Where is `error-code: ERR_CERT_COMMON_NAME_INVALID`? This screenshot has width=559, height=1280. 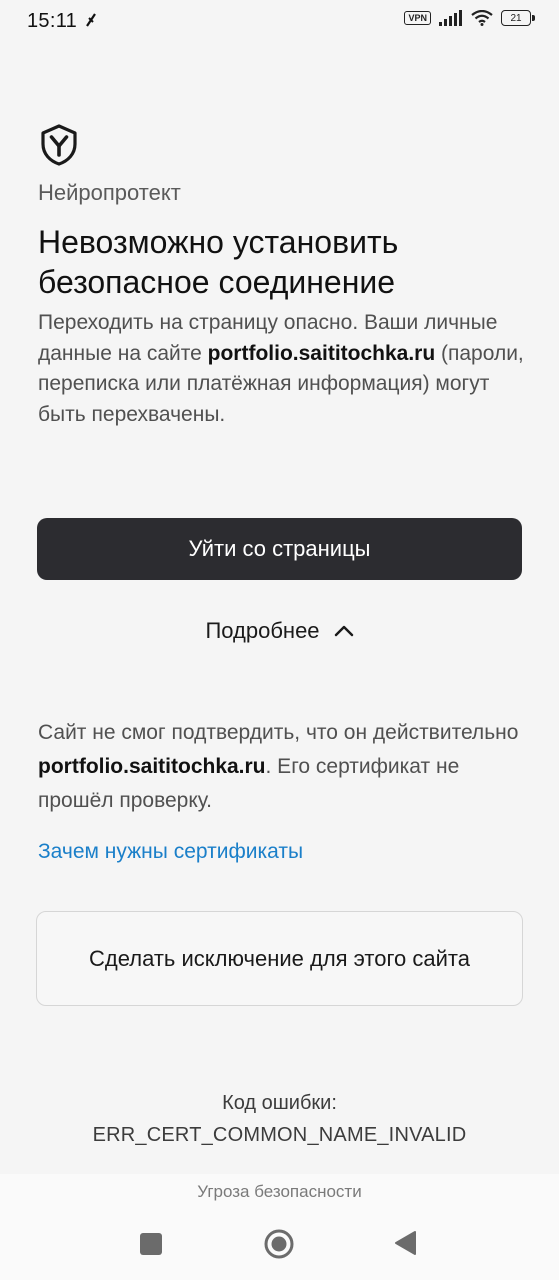
error-code: ERR_CERT_COMMON_NAME_INVALID is located at coordinates (279, 1135).